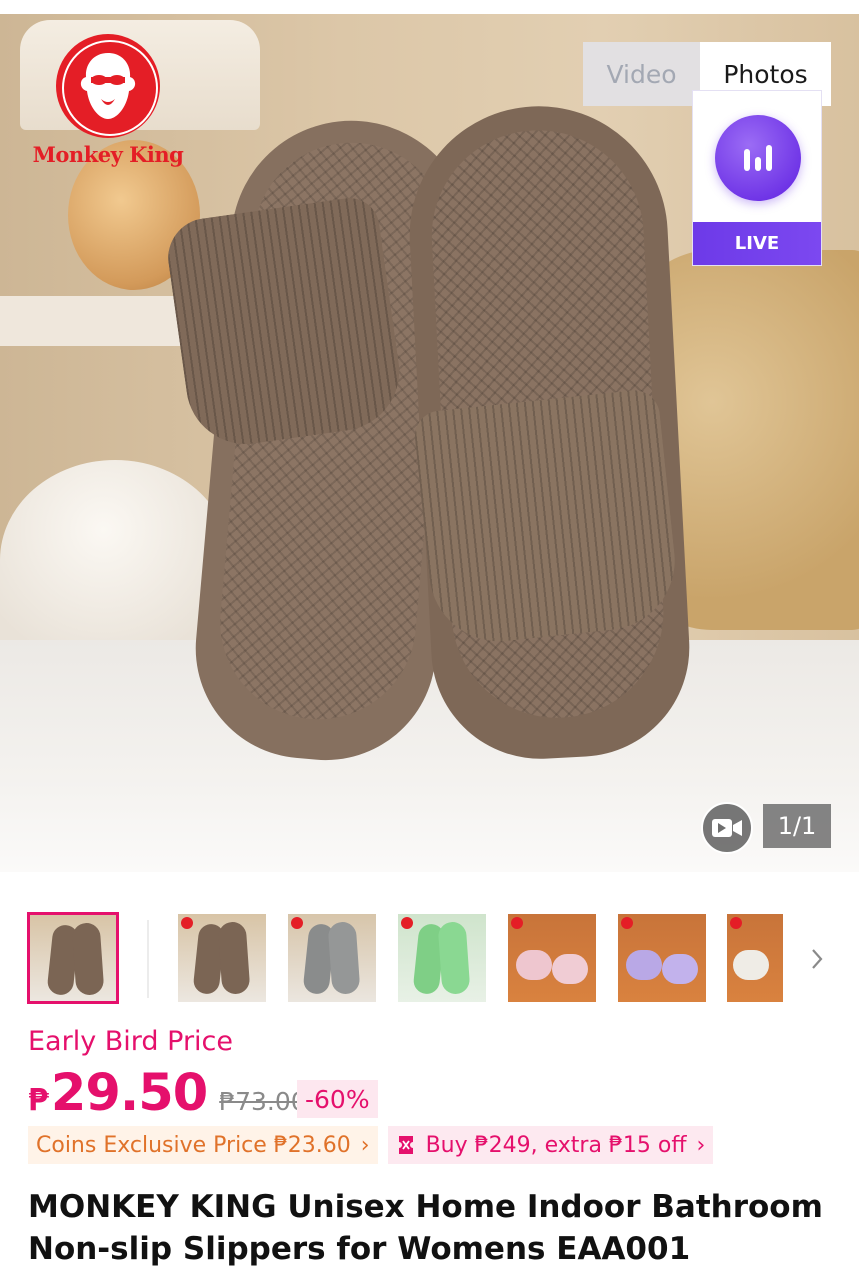 The width and height of the screenshot is (859, 1280). I want to click on early-bird-label: Early Bird Price, so click(131, 1041).